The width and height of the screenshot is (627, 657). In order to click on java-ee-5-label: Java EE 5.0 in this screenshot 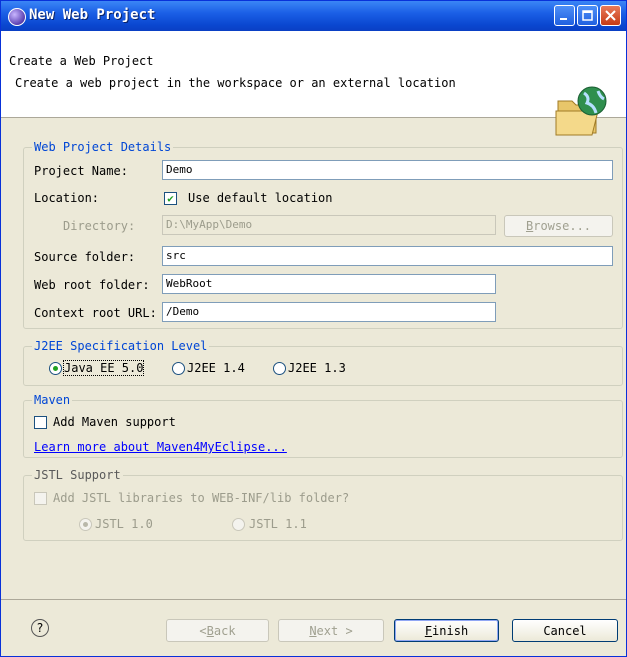, I will do `click(103, 368)`.